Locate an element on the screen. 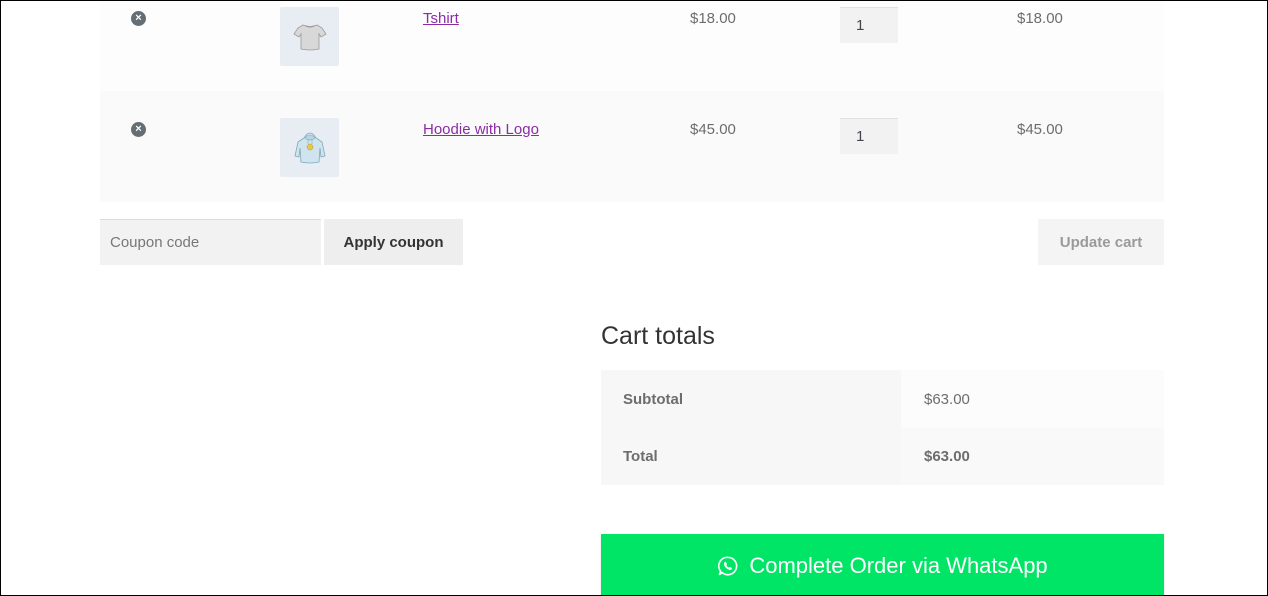  totals-row-subtotal: Subtotal $63.00 is located at coordinates (882, 399).